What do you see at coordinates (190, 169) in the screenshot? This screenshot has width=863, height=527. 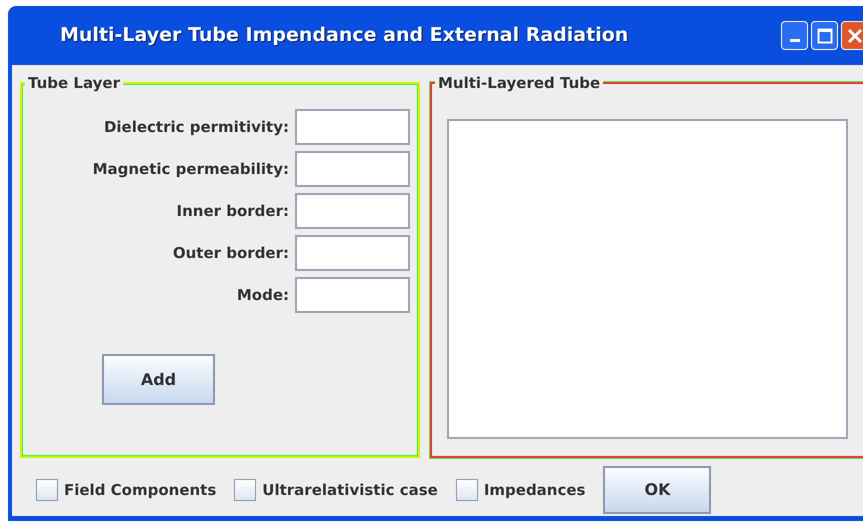 I see `field-label: Magnetic permeability:` at bounding box center [190, 169].